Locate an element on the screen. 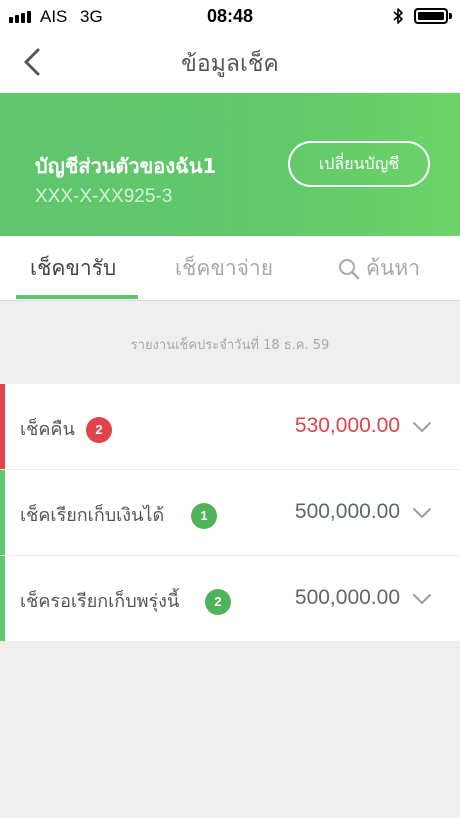  search-icon is located at coordinates (349, 268).